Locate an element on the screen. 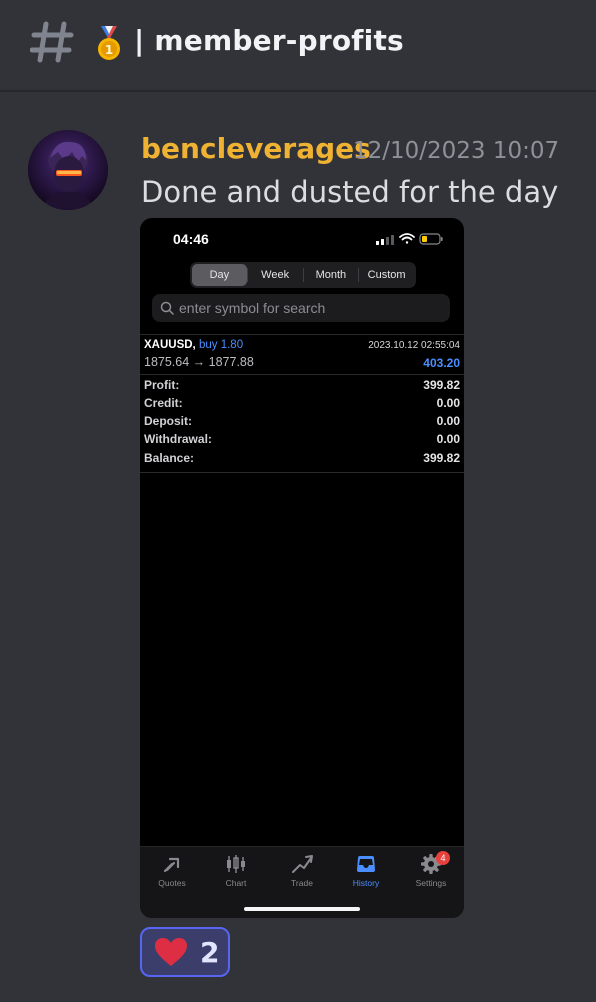 The width and height of the screenshot is (596, 1002). channel-header: 1 | member-profits is located at coordinates (298, 46).